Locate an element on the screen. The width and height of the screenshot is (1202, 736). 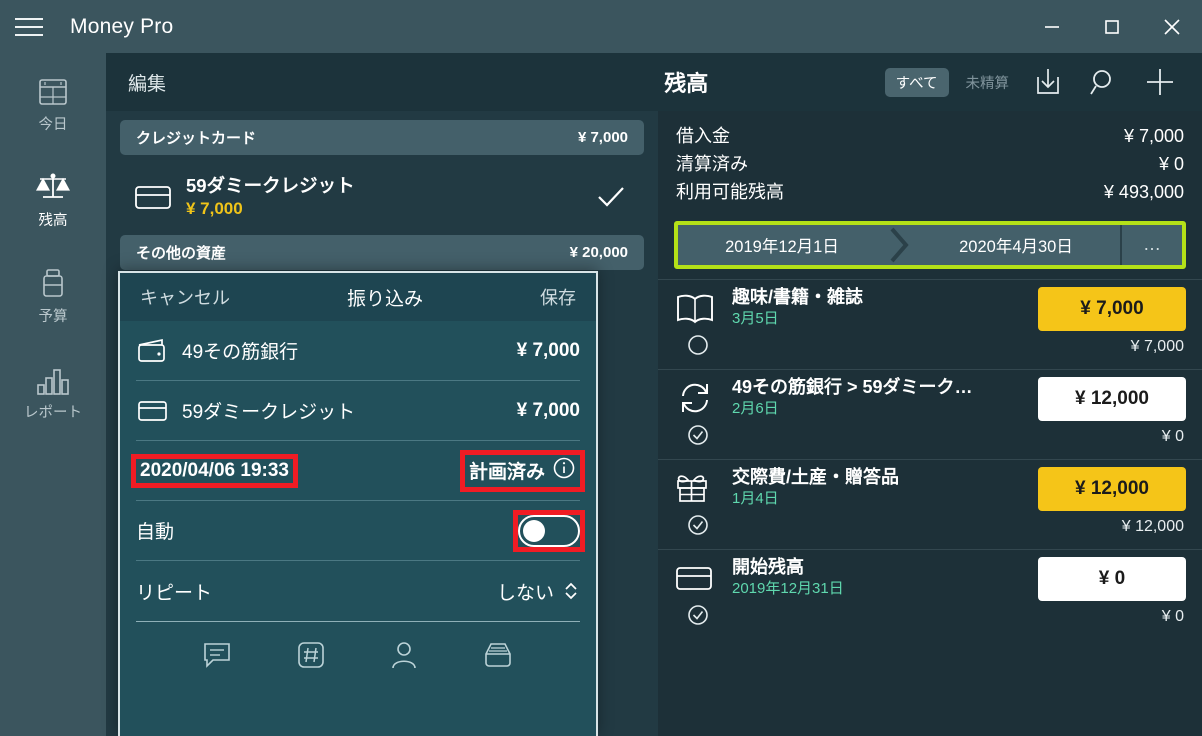
bar-chart-icon is located at coordinates (53, 376).